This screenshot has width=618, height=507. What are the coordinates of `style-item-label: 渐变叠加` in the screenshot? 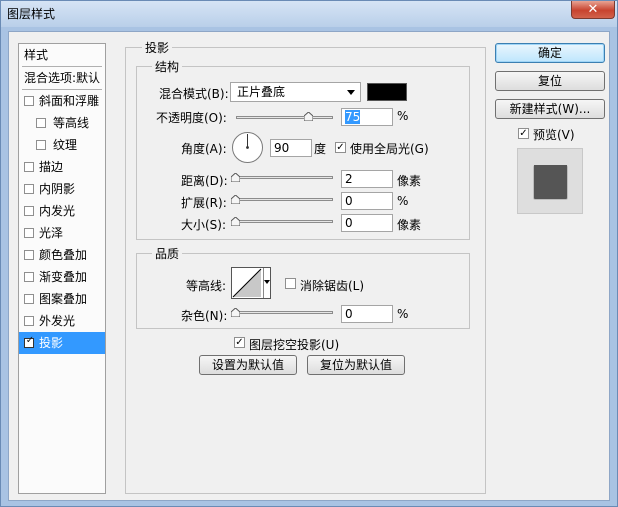 It's located at (63, 277).